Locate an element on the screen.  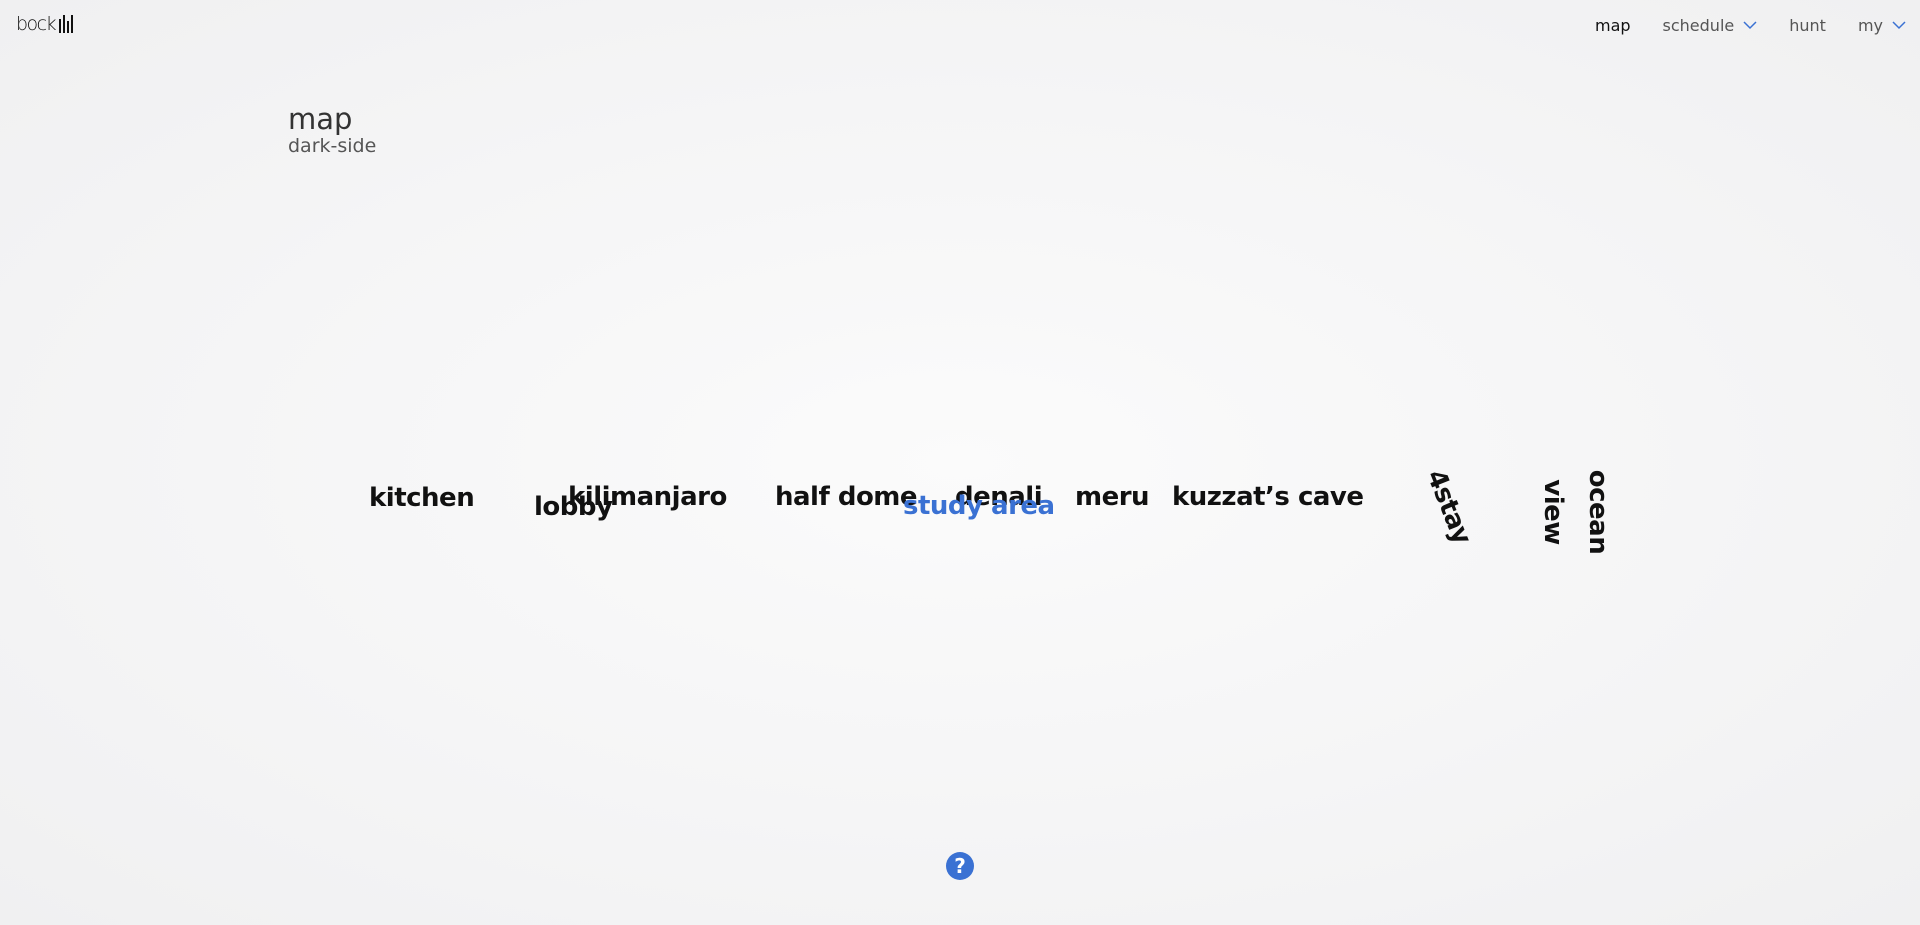
logo-bars-icon is located at coordinates (66, 24).